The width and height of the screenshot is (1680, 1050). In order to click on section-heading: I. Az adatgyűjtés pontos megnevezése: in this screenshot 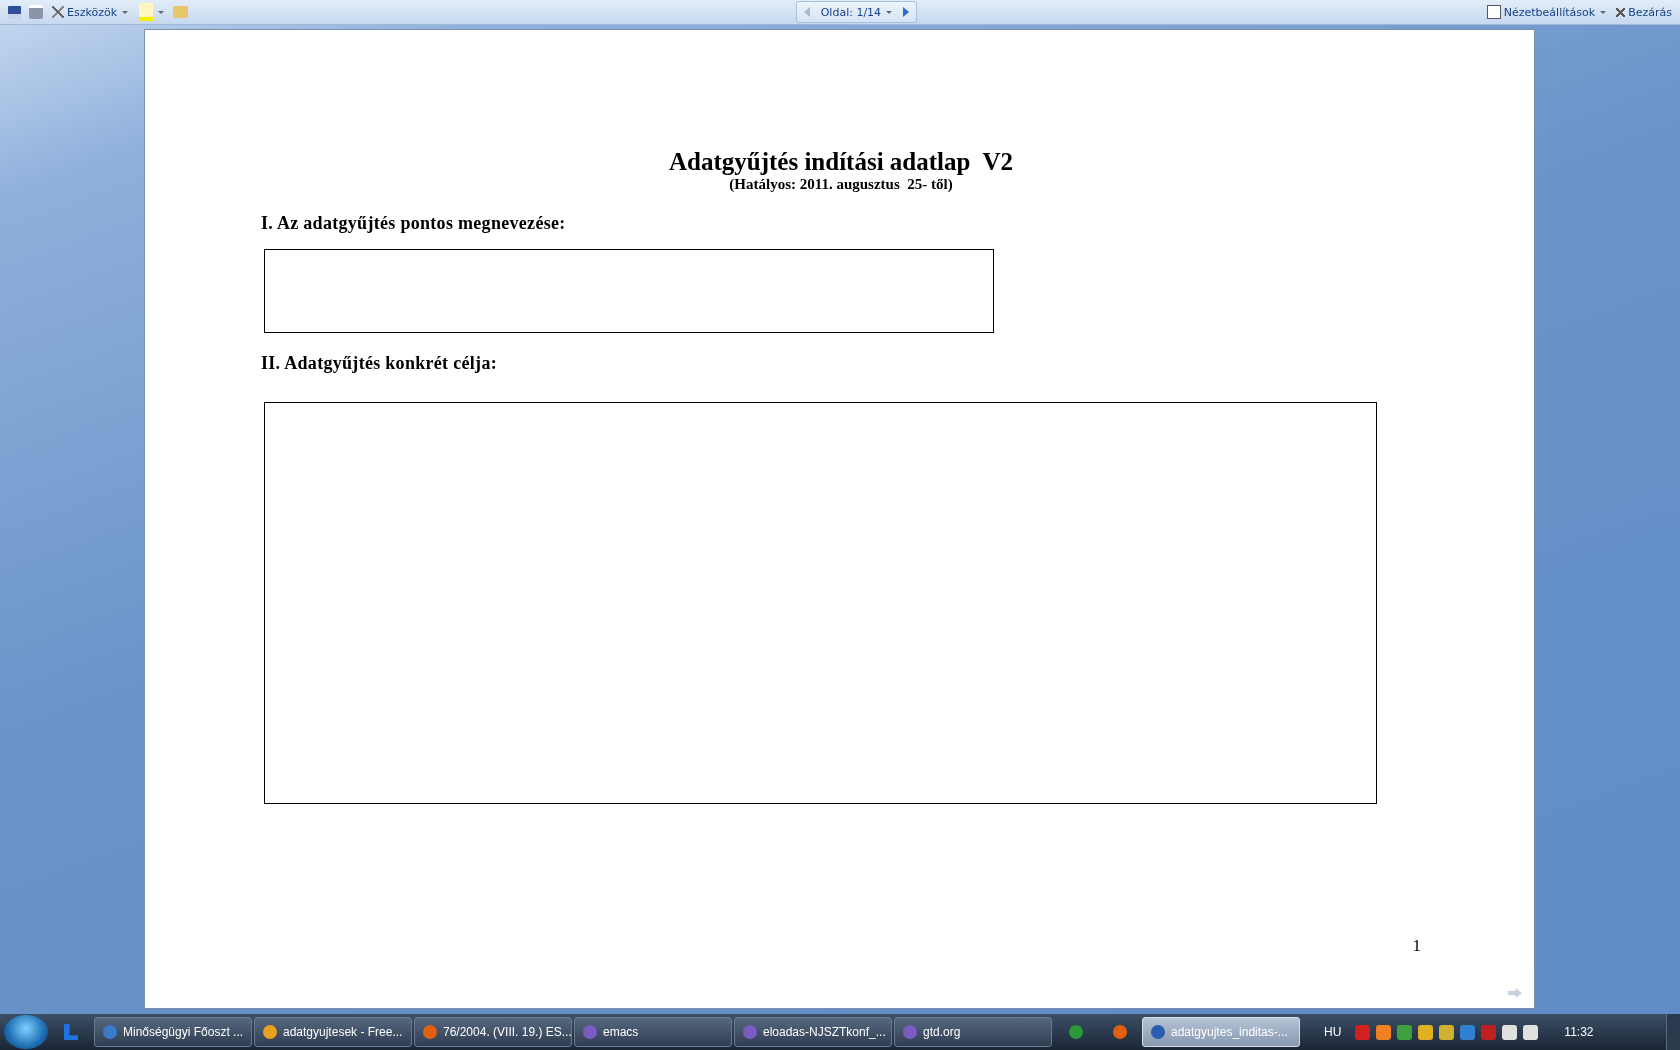, I will do `click(414, 223)`.